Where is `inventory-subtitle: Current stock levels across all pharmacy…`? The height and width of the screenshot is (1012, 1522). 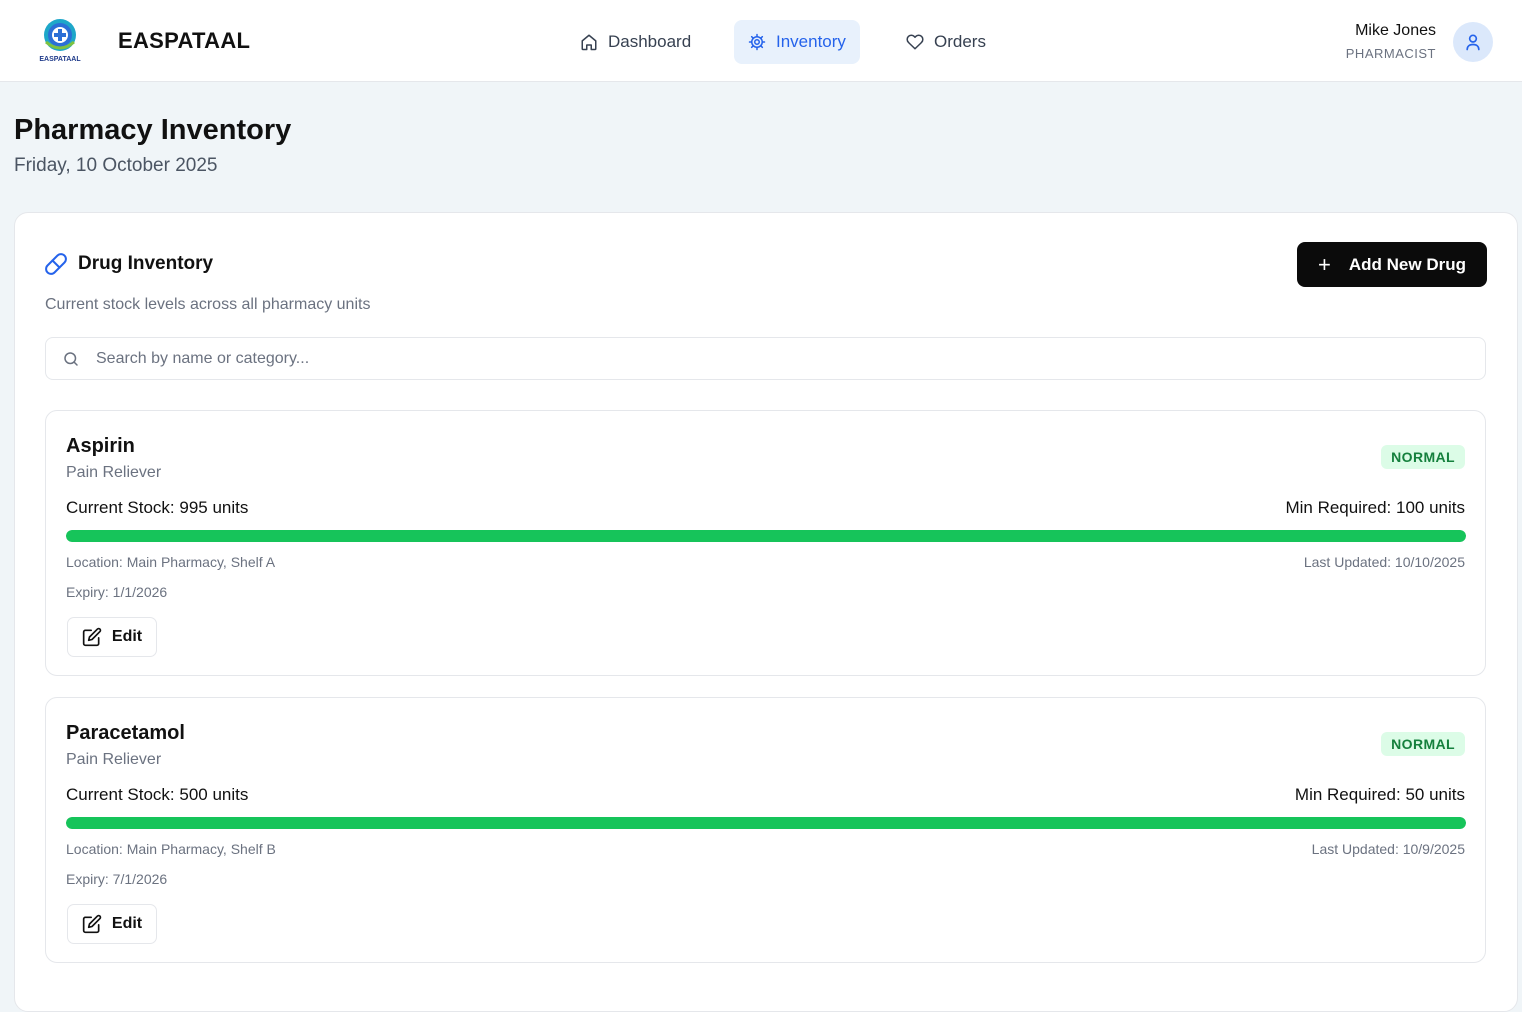
inventory-subtitle: Current stock levels across all pharmacy… is located at coordinates (208, 304).